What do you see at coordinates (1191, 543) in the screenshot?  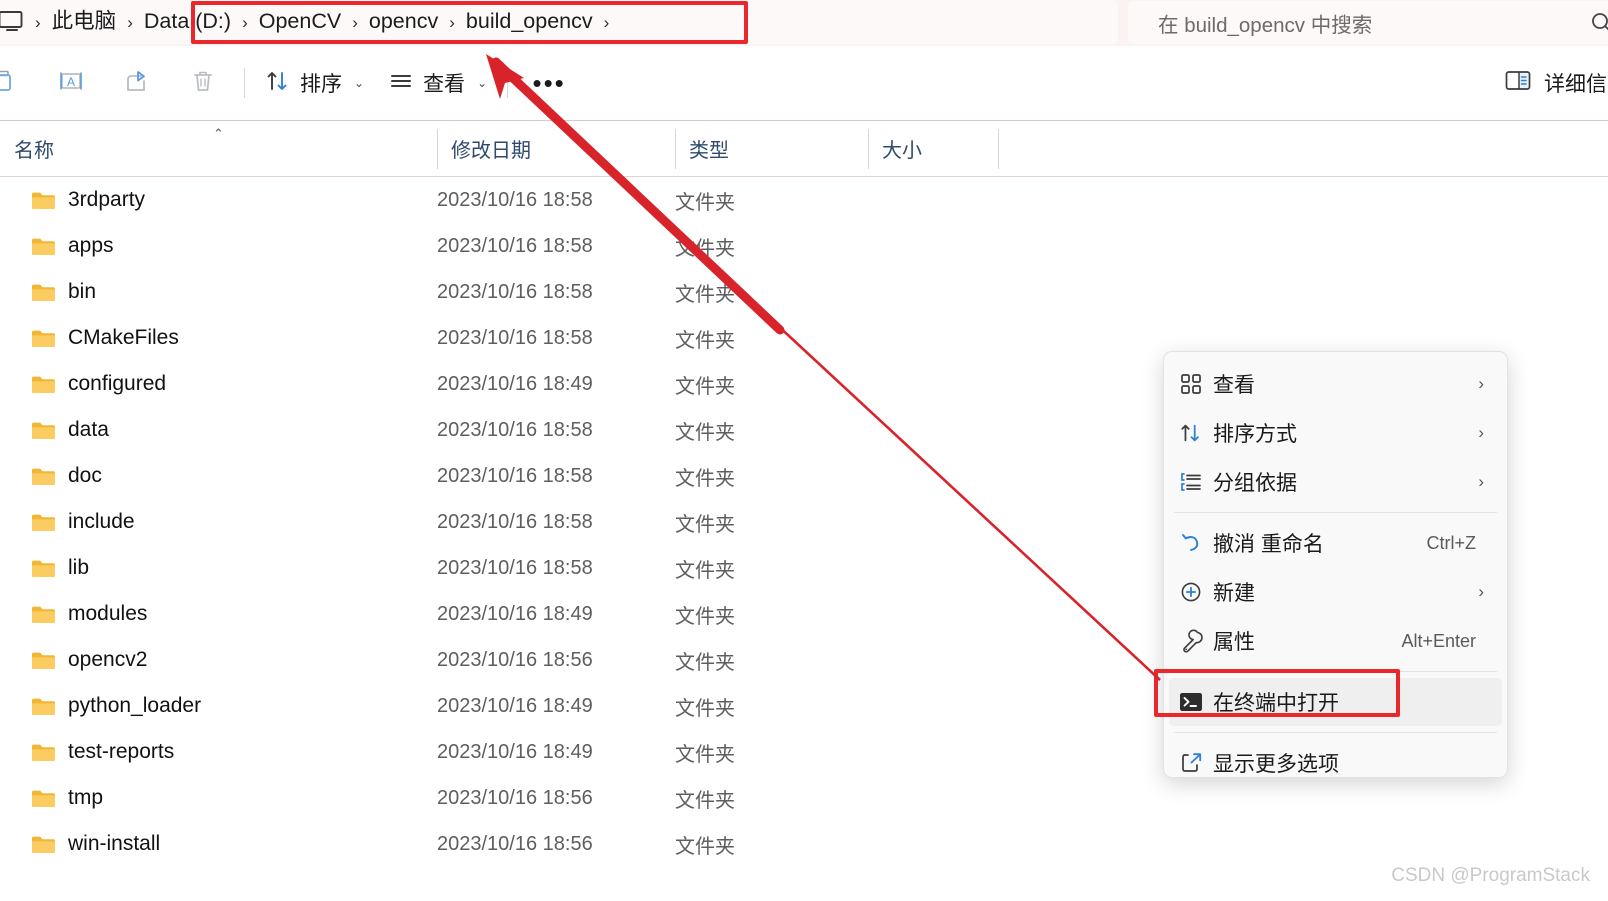 I see `undo-icon` at bounding box center [1191, 543].